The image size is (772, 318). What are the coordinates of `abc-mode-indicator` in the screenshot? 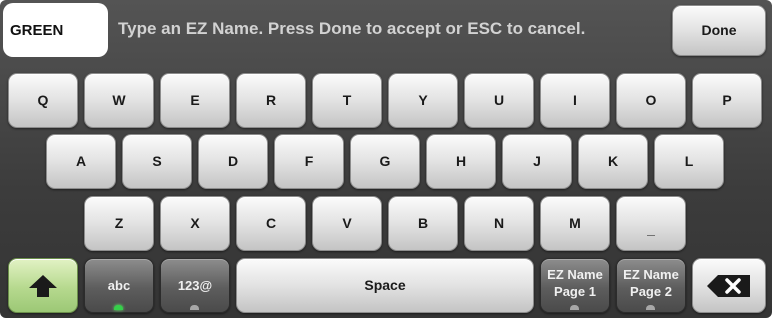 It's located at (118, 307).